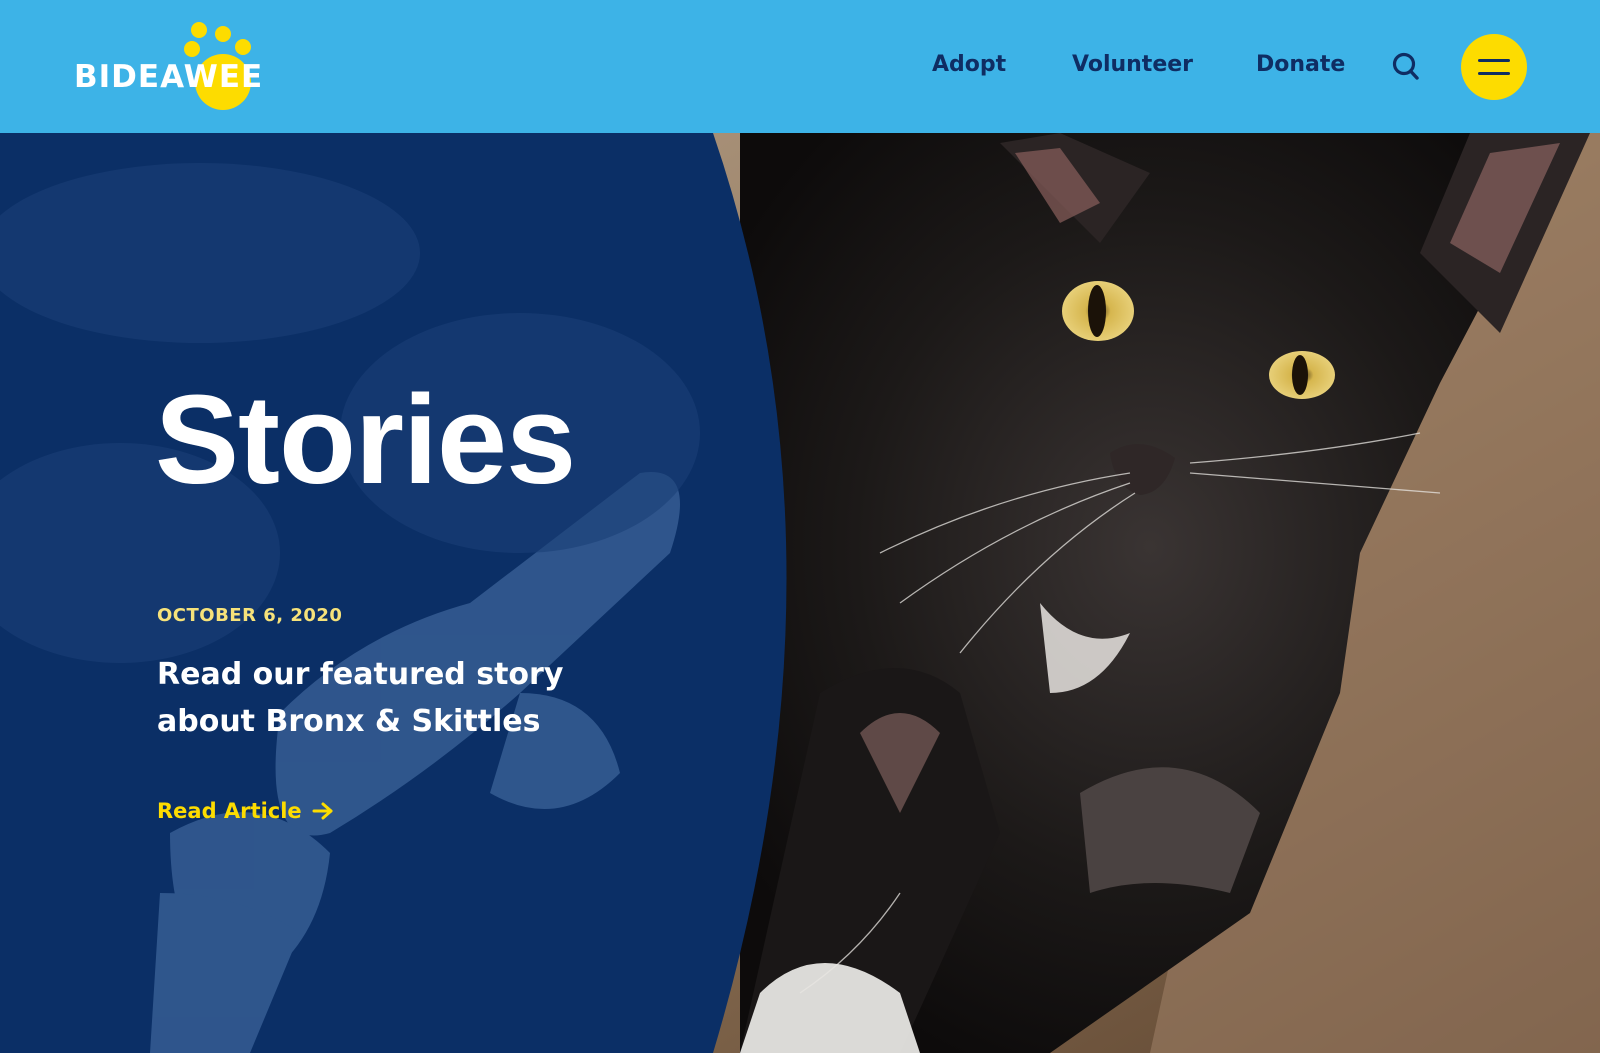 The width and height of the screenshot is (1600, 1053). I want to click on bideawee-logo: BIDEAWEE, so click(169, 67).